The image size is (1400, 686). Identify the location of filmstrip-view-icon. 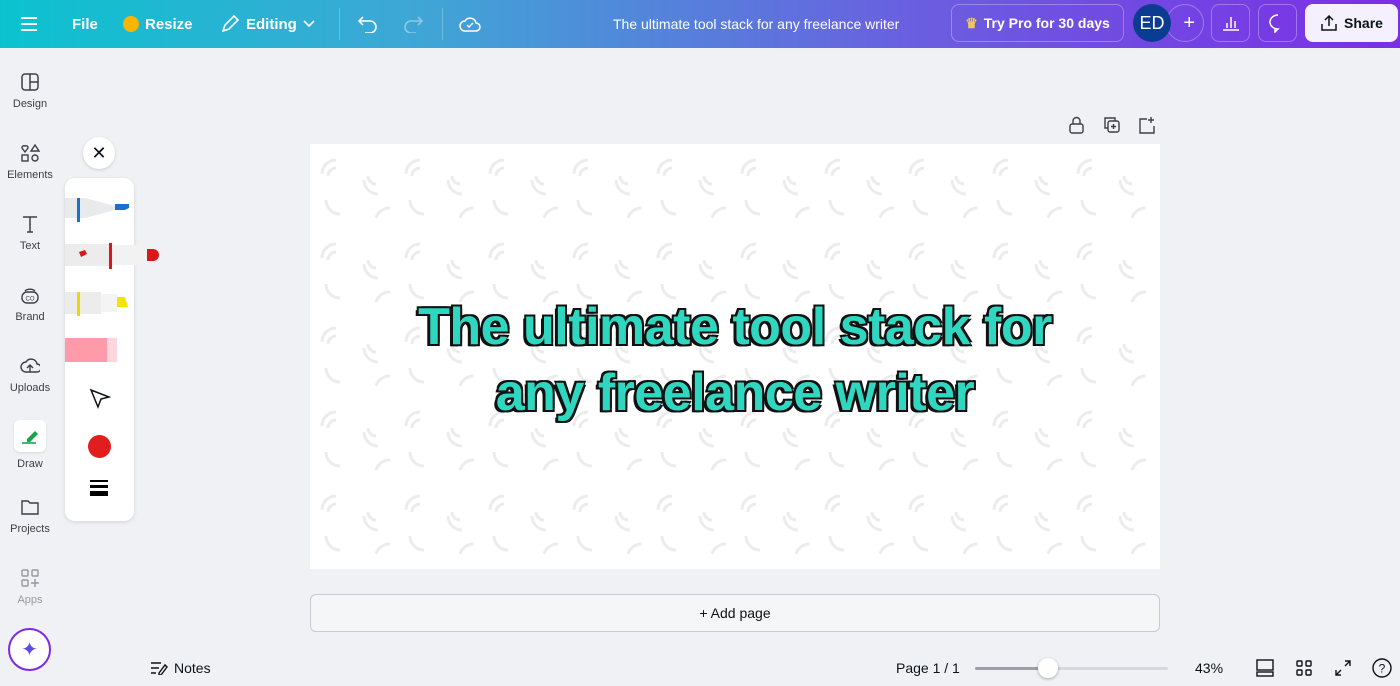
(1265, 668).